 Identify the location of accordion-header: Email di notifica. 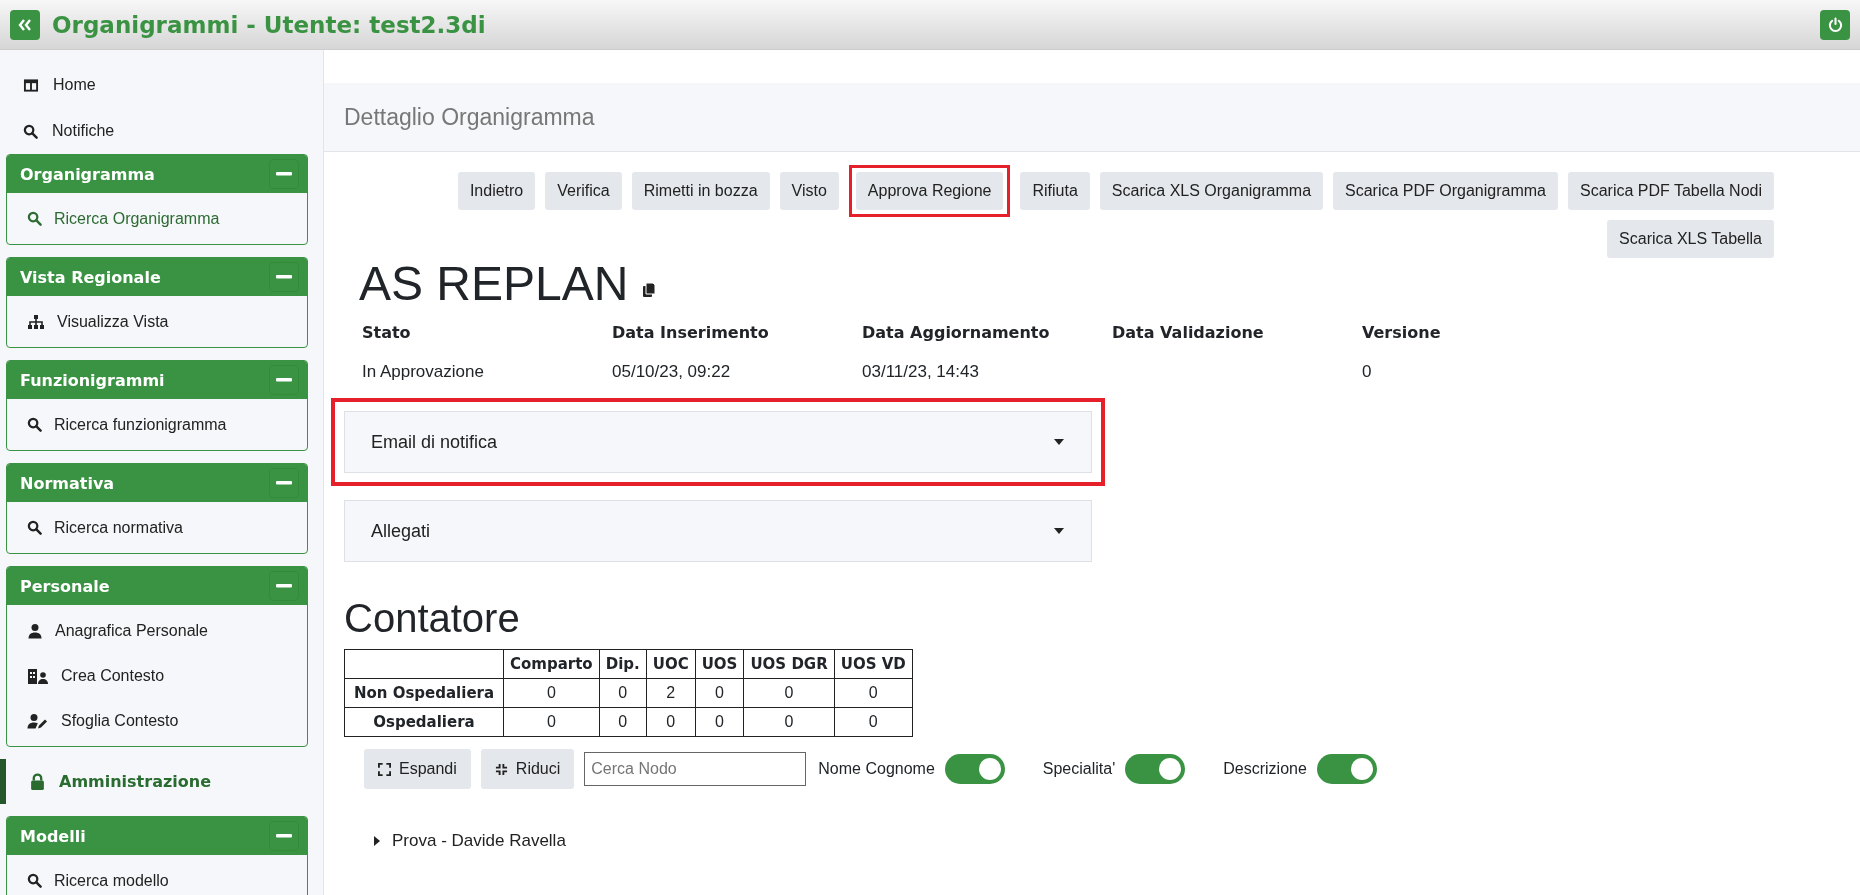
(718, 442).